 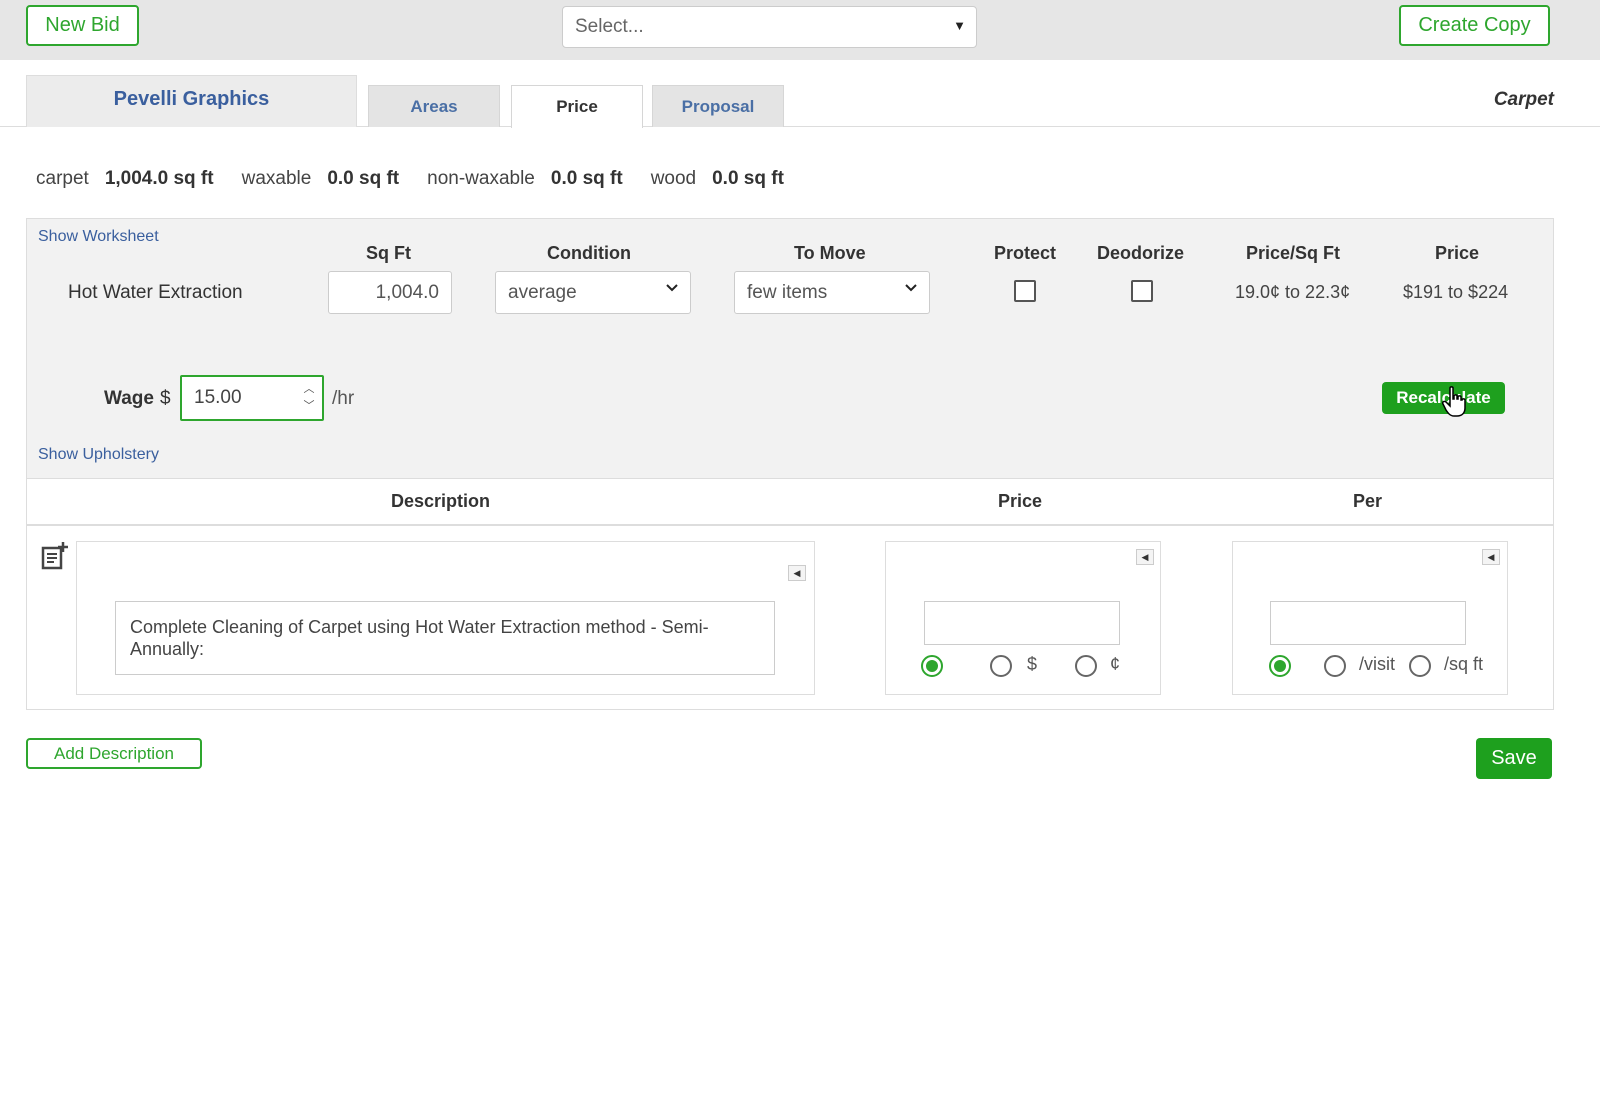 What do you see at coordinates (1025, 253) in the screenshot?
I see `col-protect: Protect` at bounding box center [1025, 253].